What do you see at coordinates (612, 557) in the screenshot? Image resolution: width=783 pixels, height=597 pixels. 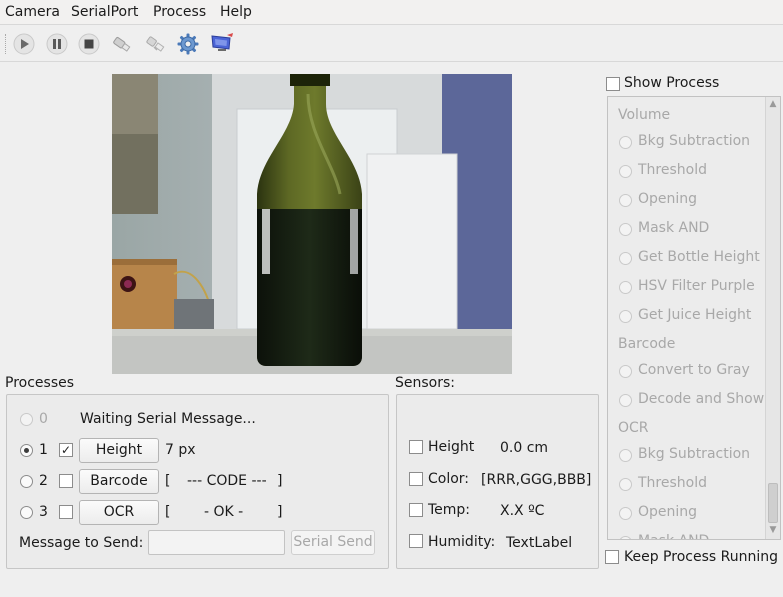 I see `keep-running-checkbox` at bounding box center [612, 557].